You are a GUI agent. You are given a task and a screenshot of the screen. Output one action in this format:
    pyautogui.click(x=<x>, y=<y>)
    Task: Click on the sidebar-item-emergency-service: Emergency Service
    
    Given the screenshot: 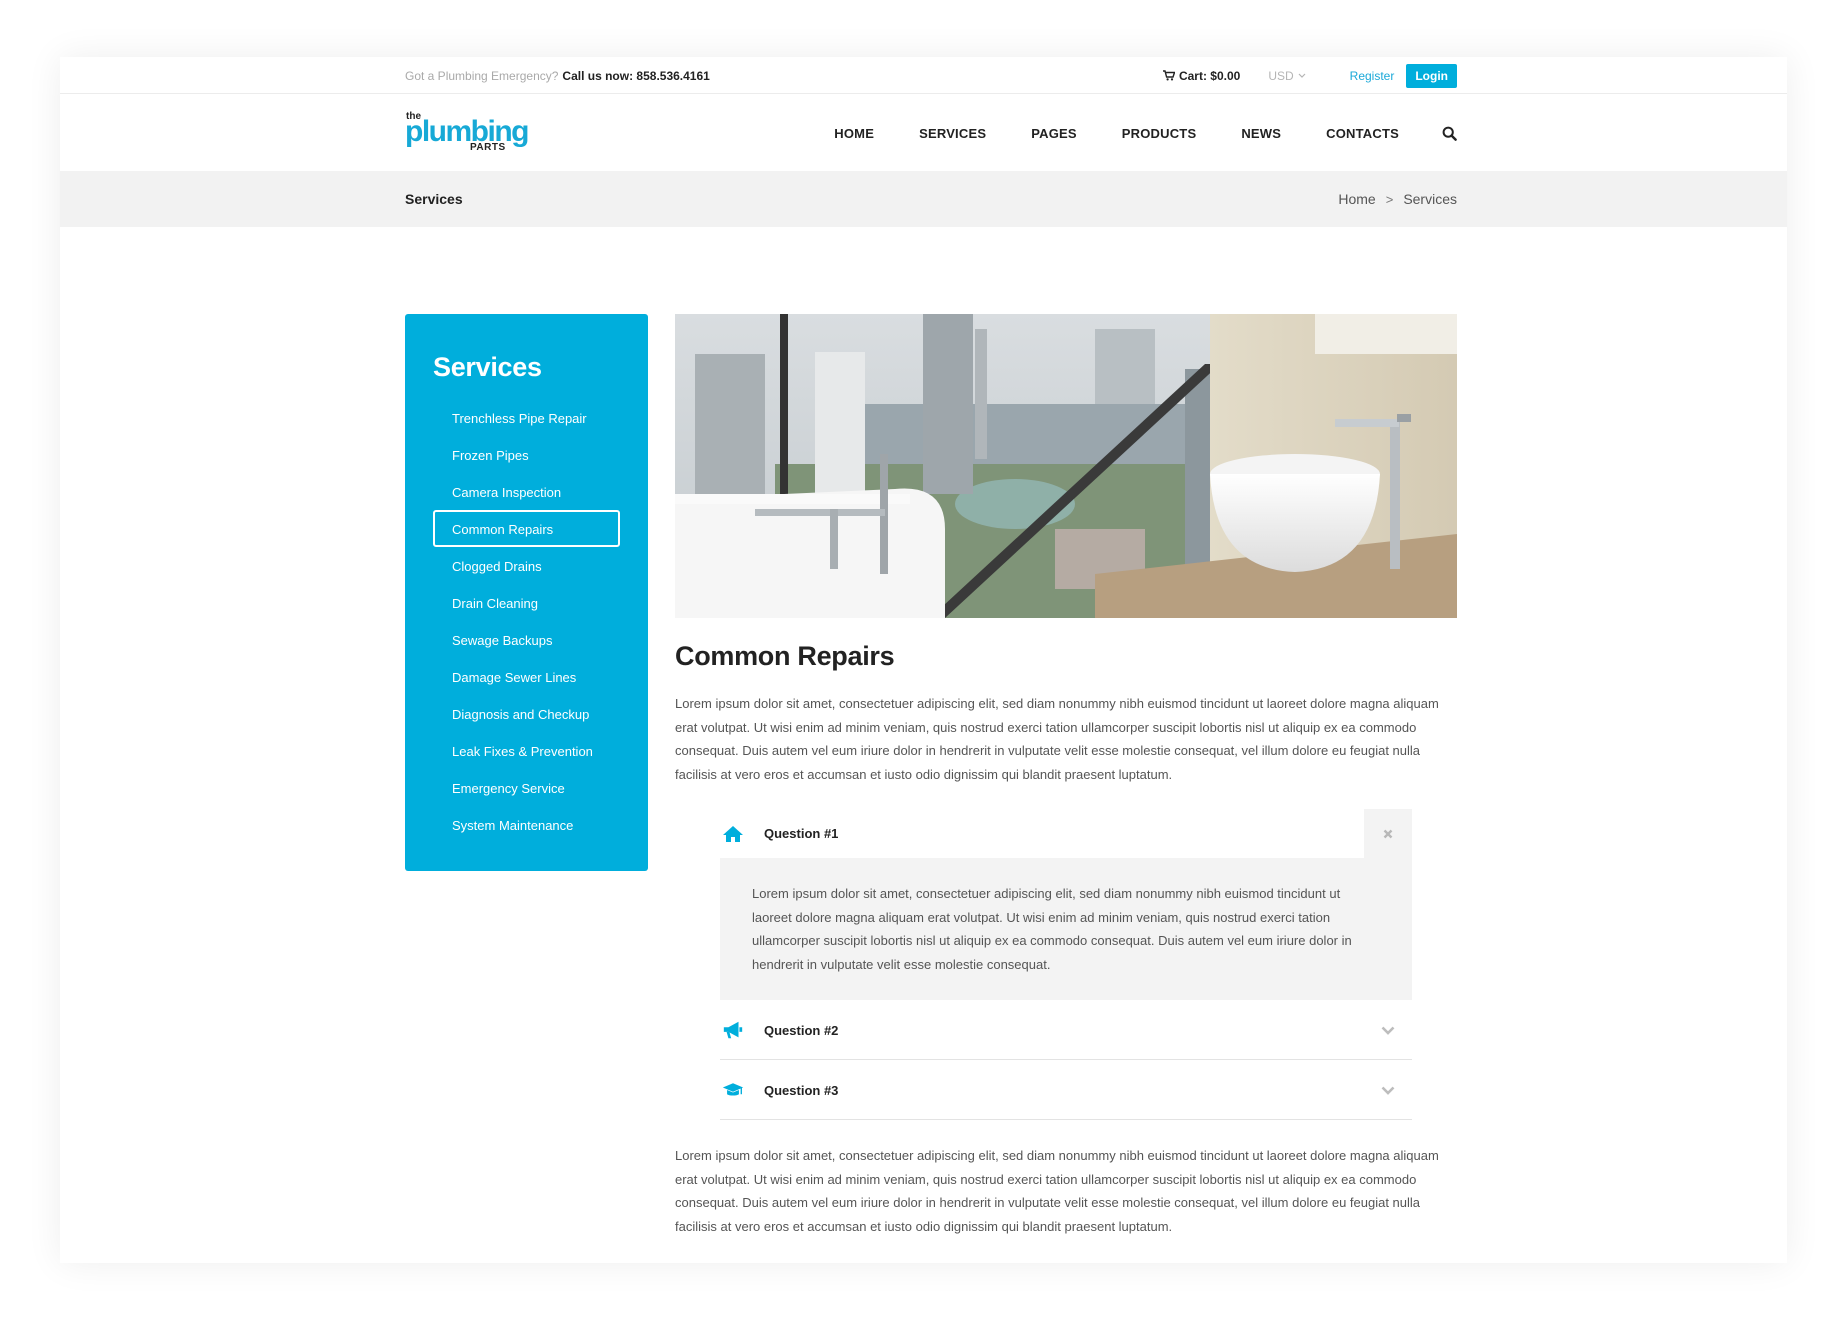 What is the action you would take?
    pyautogui.click(x=526, y=787)
    